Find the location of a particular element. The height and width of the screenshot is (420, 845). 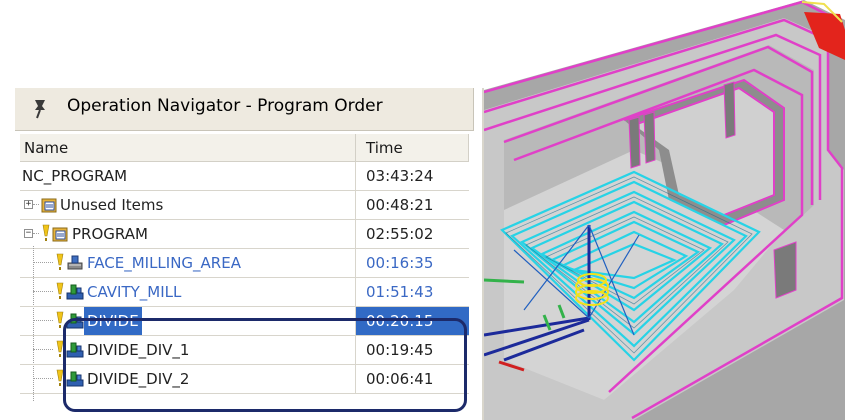

row-label: DIVIDE_DIV_1 is located at coordinates (138, 350).